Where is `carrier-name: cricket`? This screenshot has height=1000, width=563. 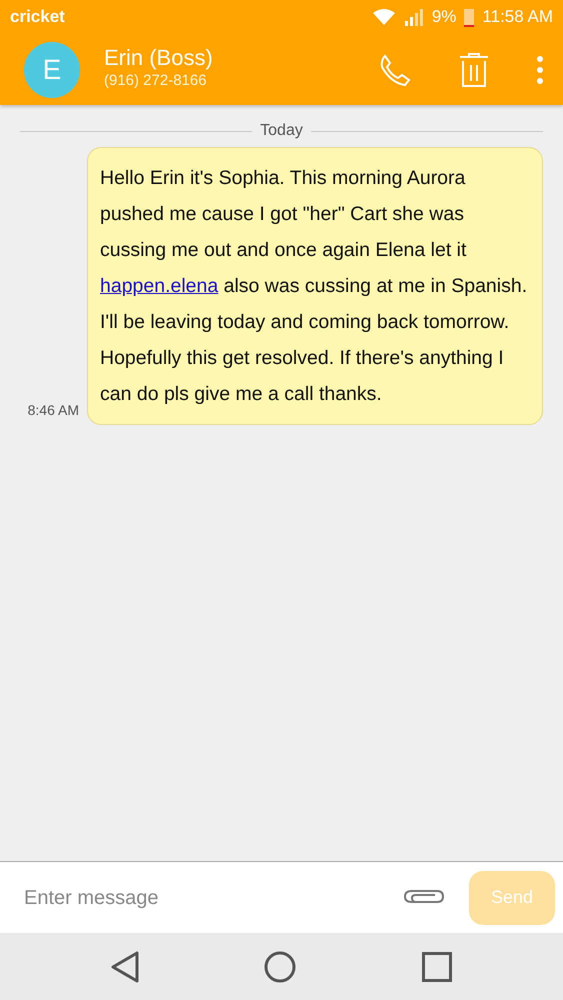 carrier-name: cricket is located at coordinates (37, 17).